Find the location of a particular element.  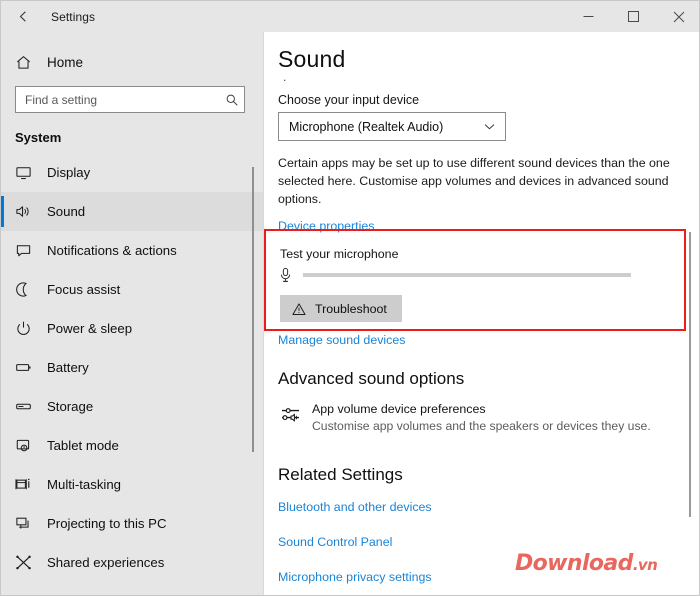

manage-sound-devices-row: Manage sound devices is located at coordinates (481, 335).